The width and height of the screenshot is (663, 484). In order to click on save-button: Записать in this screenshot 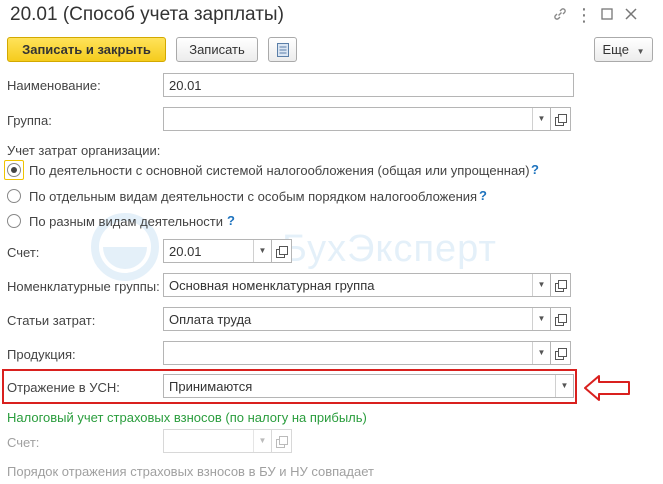, I will do `click(217, 49)`.